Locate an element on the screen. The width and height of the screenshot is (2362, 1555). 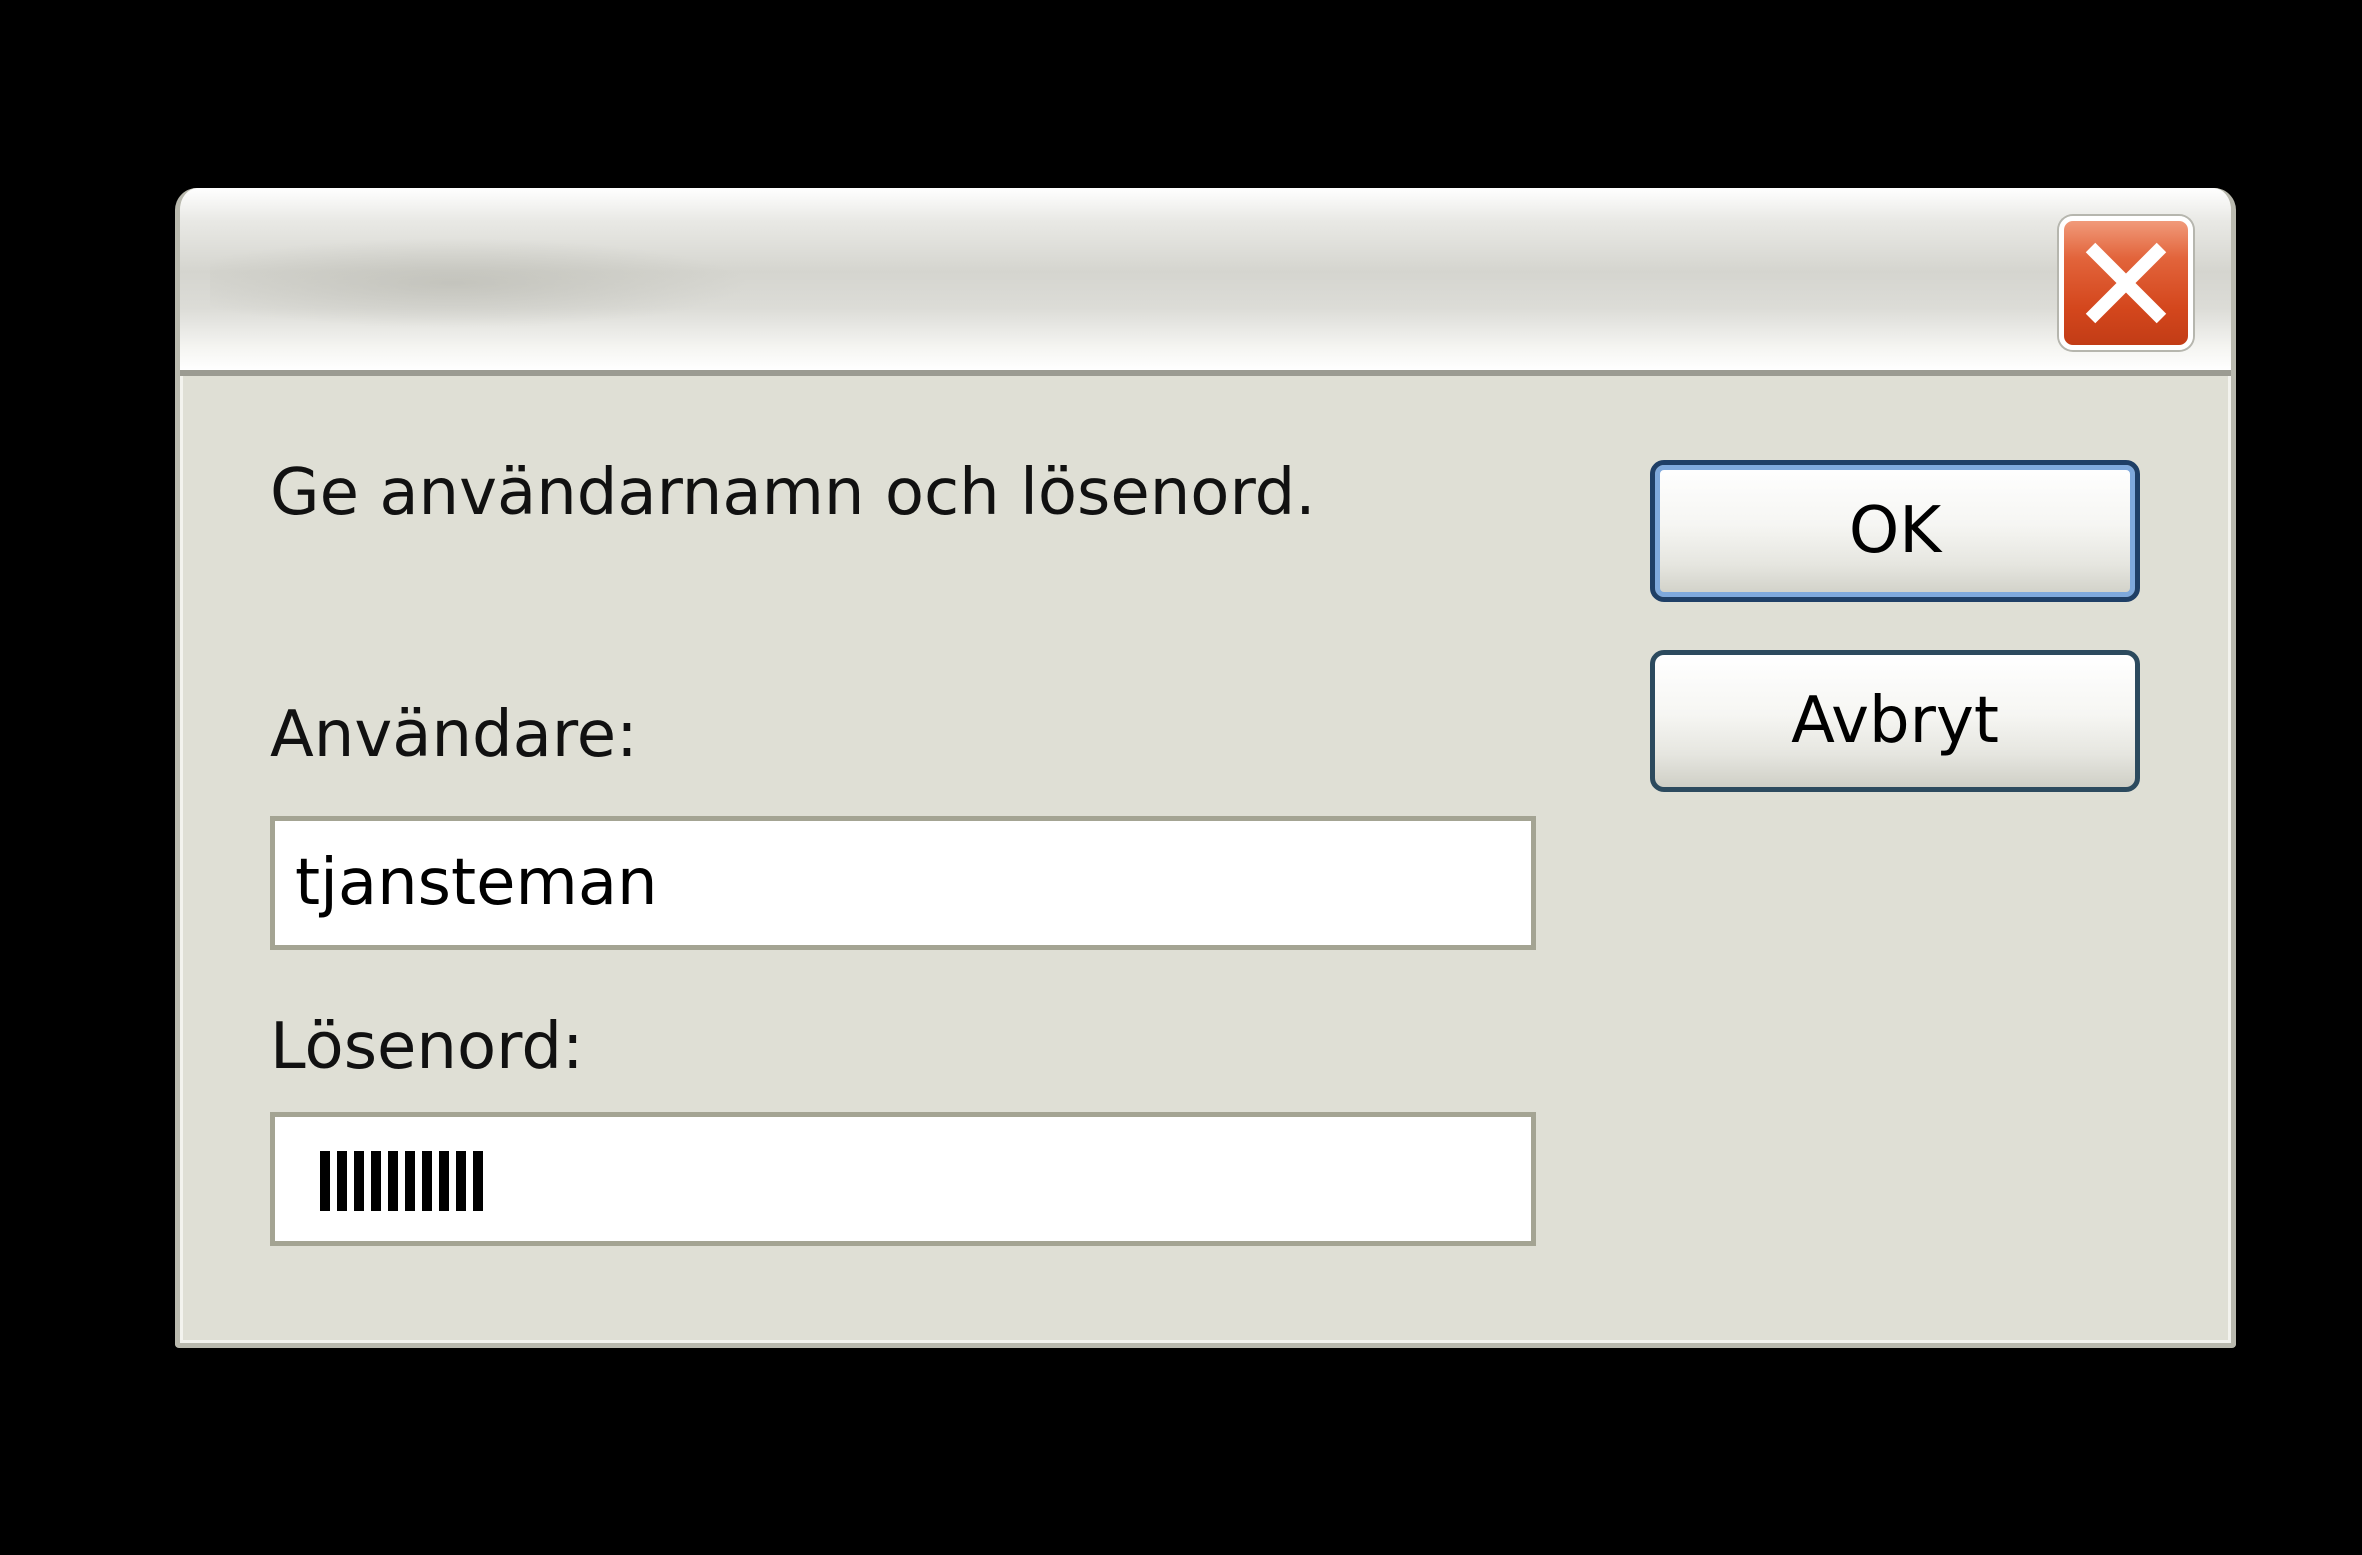
password-label: Lösenord: is located at coordinates (427, 1047).